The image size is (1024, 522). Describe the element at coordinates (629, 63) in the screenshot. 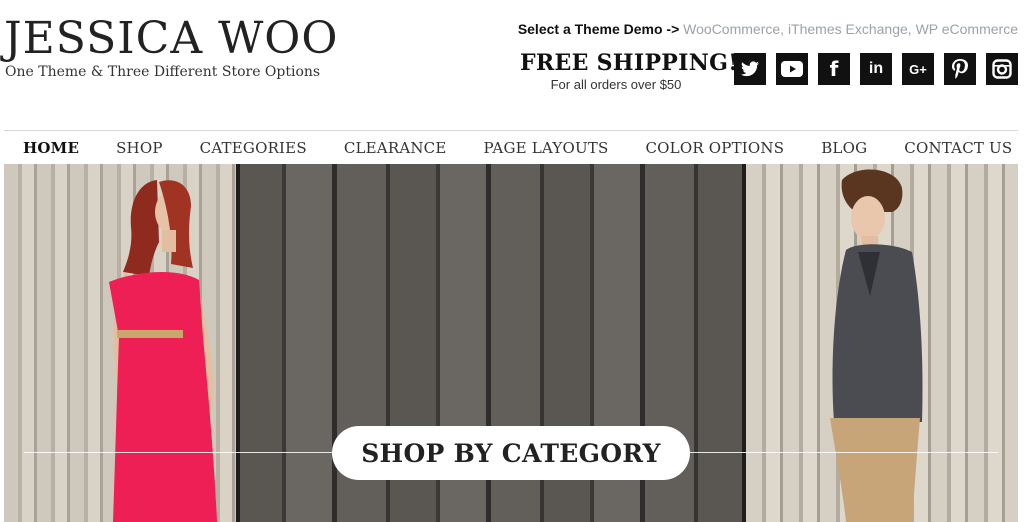

I see `shipping-headline: FREE SHIPPING!` at that location.